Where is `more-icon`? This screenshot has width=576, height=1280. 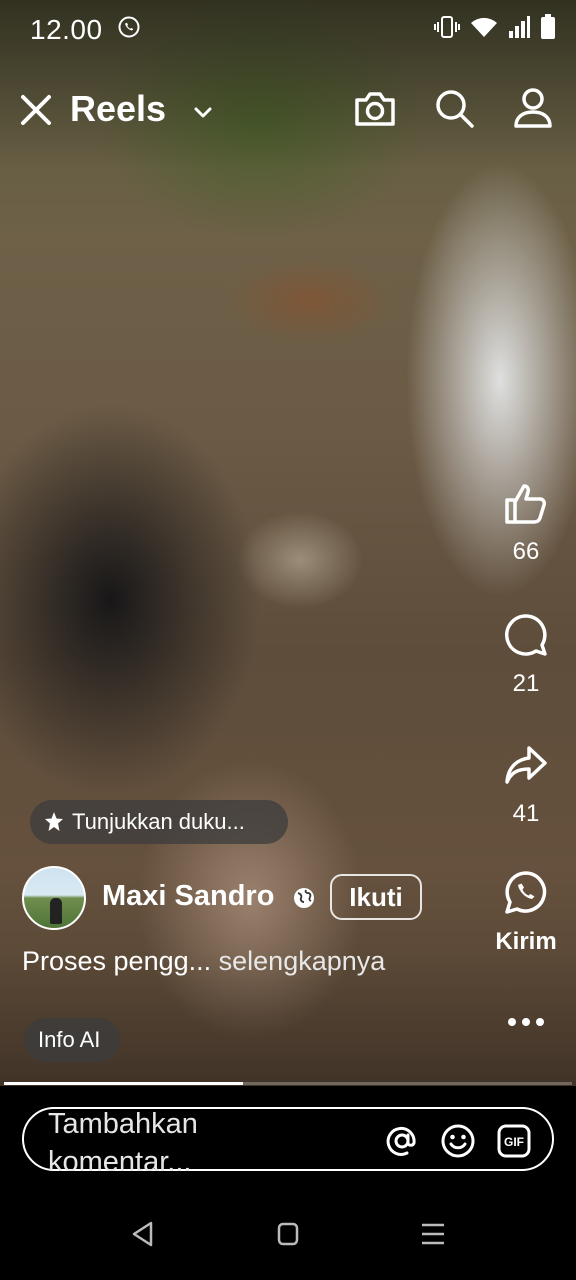 more-icon is located at coordinates (526, 1022).